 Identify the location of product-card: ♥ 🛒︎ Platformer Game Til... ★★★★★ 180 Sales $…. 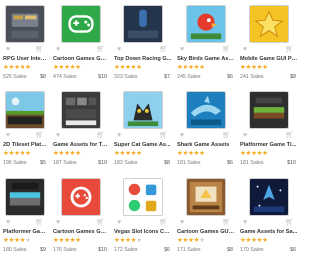
(25, 216).